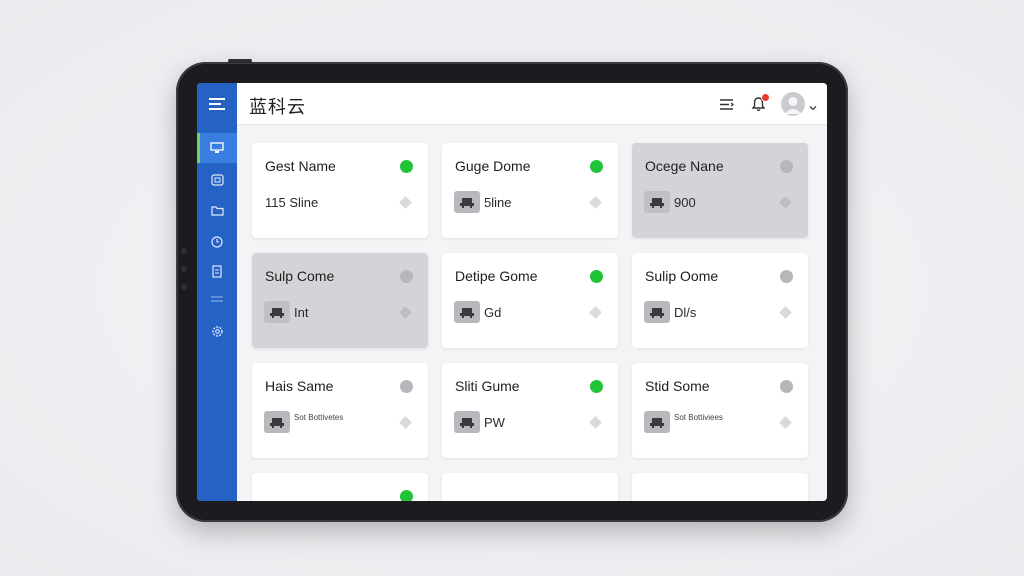 This screenshot has width=1024, height=576. I want to click on sidebar-item-lines, so click(217, 299).